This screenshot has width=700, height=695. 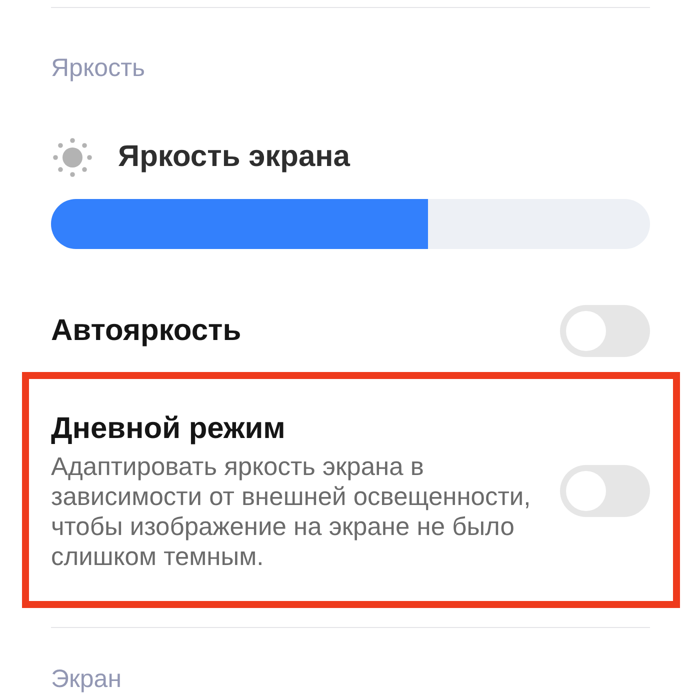 I want to click on sun-icon, so click(x=72, y=157).